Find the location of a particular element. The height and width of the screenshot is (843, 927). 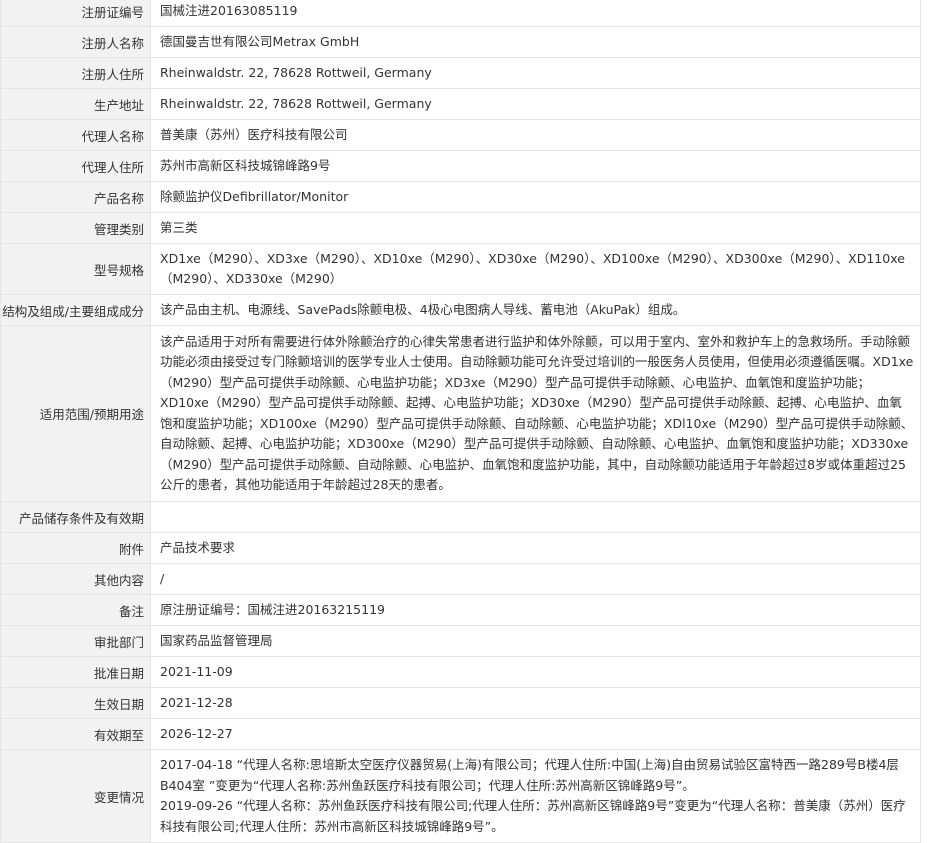

row-label: 结构及组成/主要组成成分 is located at coordinates (75, 310).